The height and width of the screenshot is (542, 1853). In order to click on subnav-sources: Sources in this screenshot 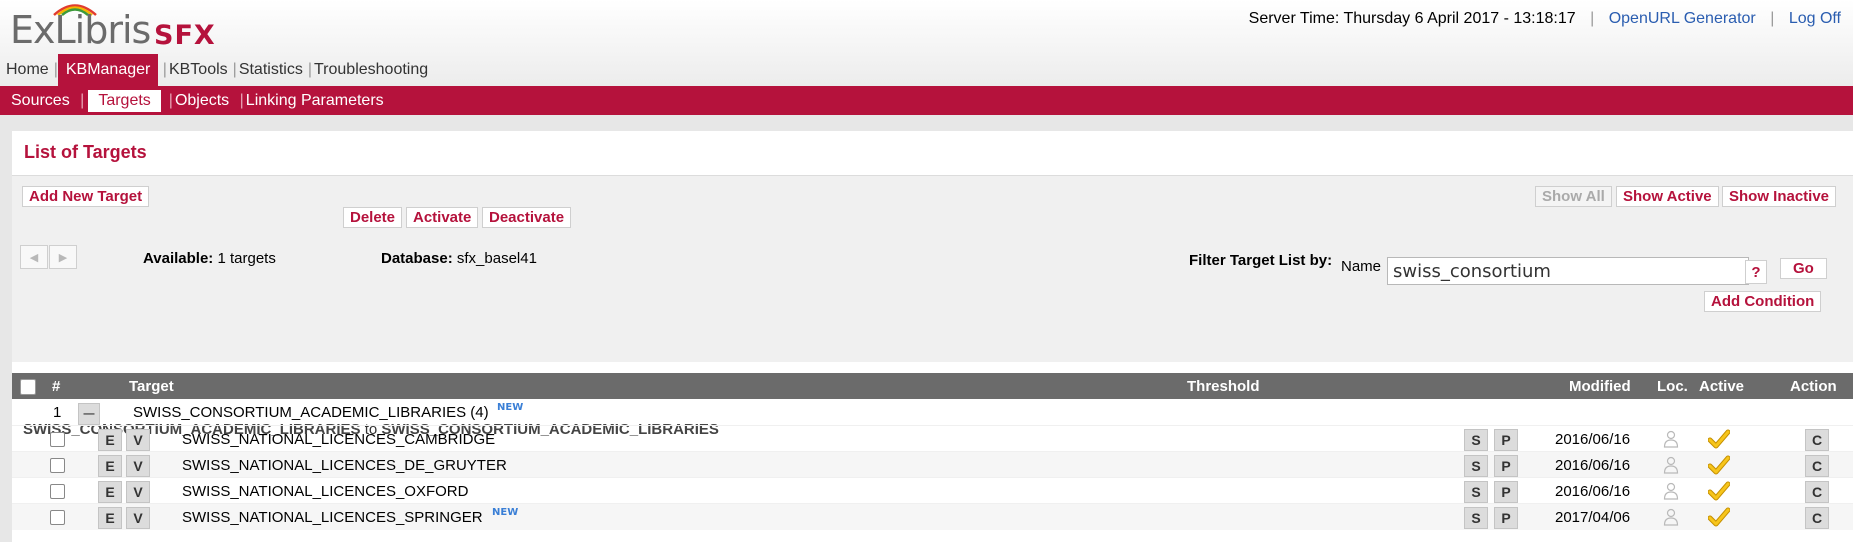, I will do `click(38, 101)`.